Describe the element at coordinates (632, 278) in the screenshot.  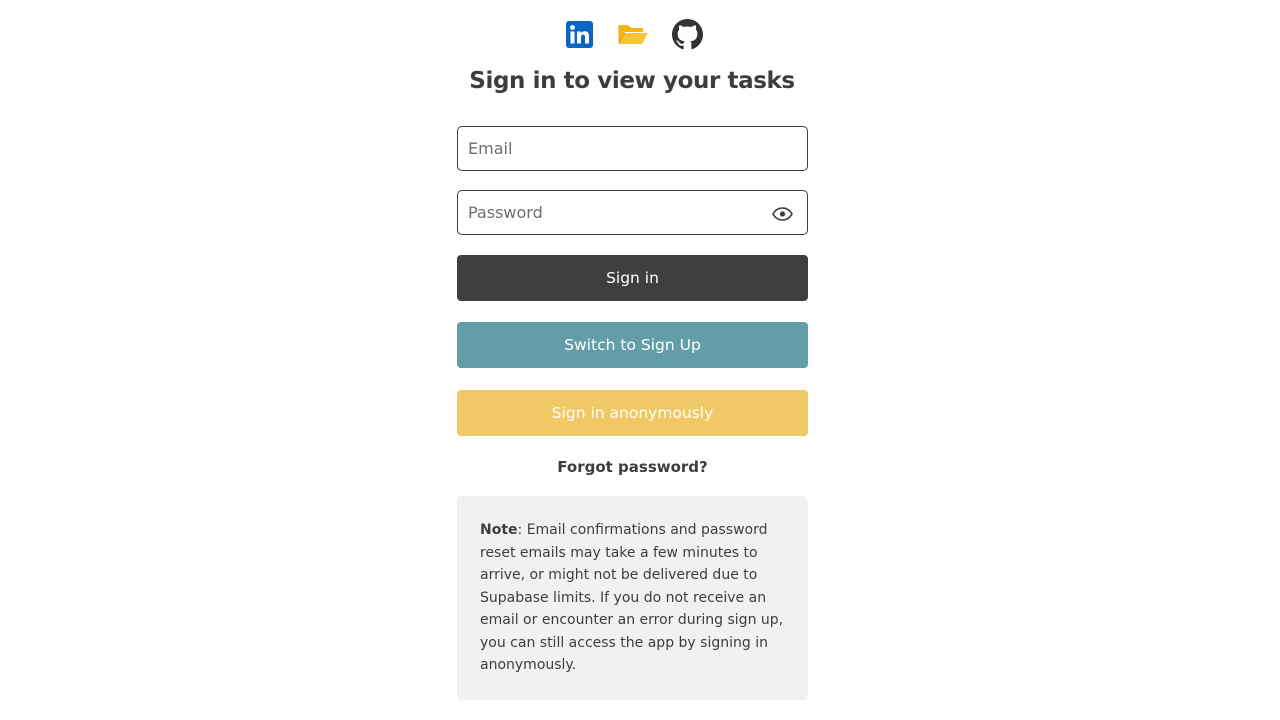
I see `sign-in-button: Sign in` at that location.